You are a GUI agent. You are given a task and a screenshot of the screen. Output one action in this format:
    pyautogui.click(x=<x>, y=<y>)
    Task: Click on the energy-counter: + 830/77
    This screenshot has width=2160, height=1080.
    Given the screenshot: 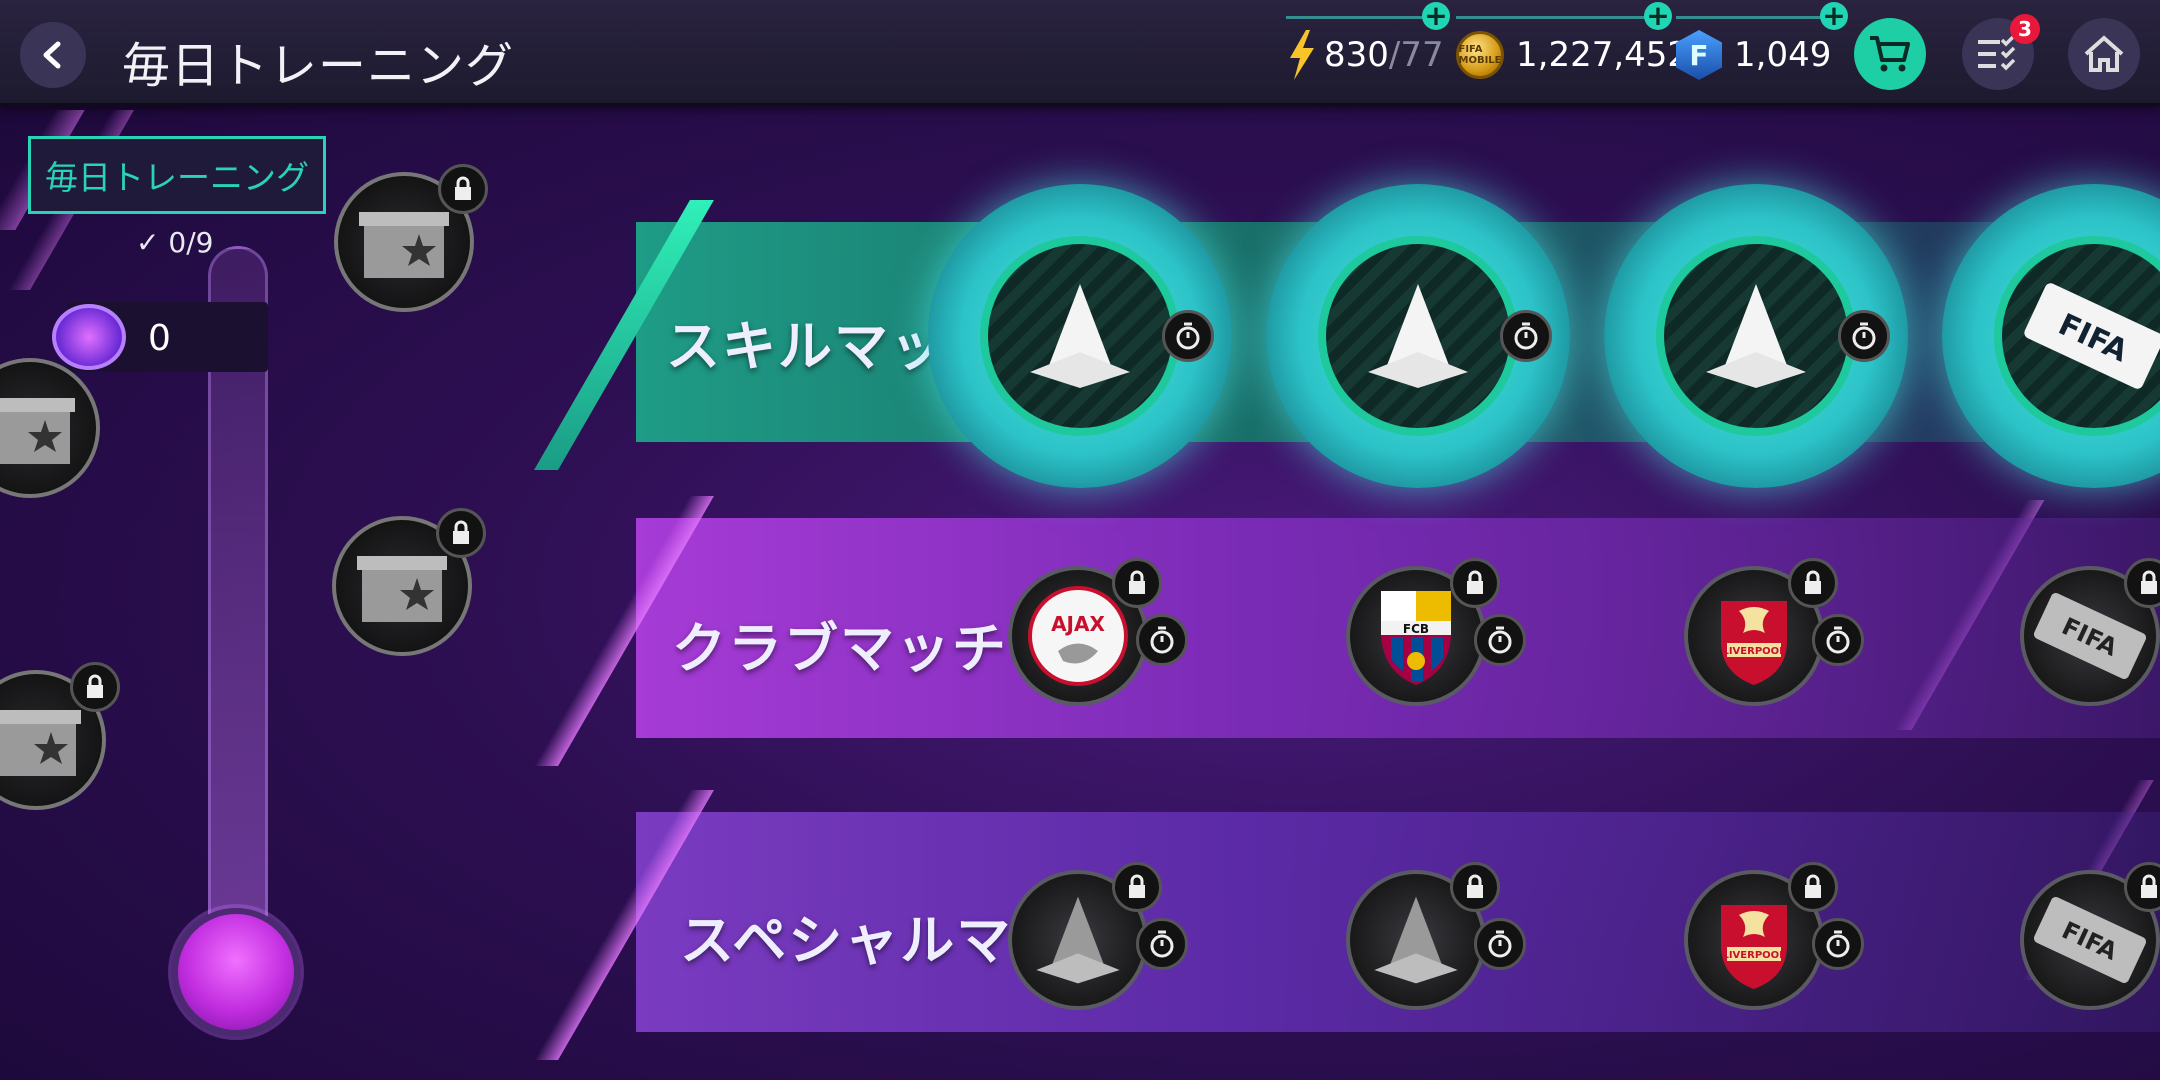 What is the action you would take?
    pyautogui.click(x=1368, y=42)
    